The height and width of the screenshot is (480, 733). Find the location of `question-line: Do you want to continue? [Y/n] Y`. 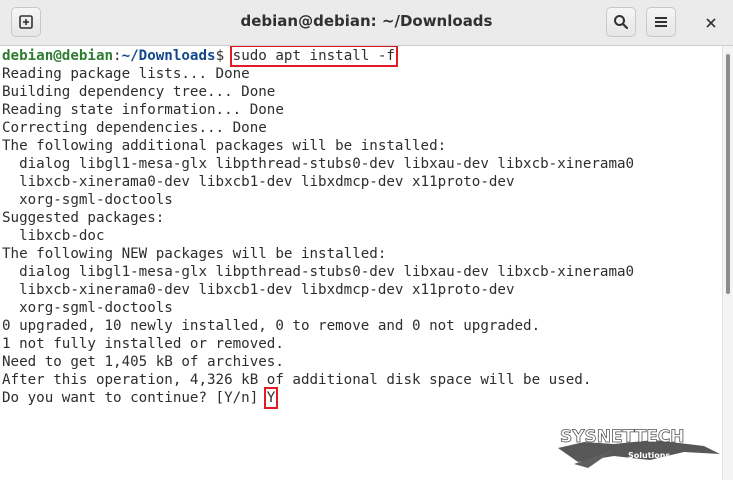

question-line: Do you want to continue? [Y/n] Y is located at coordinates (140, 398).